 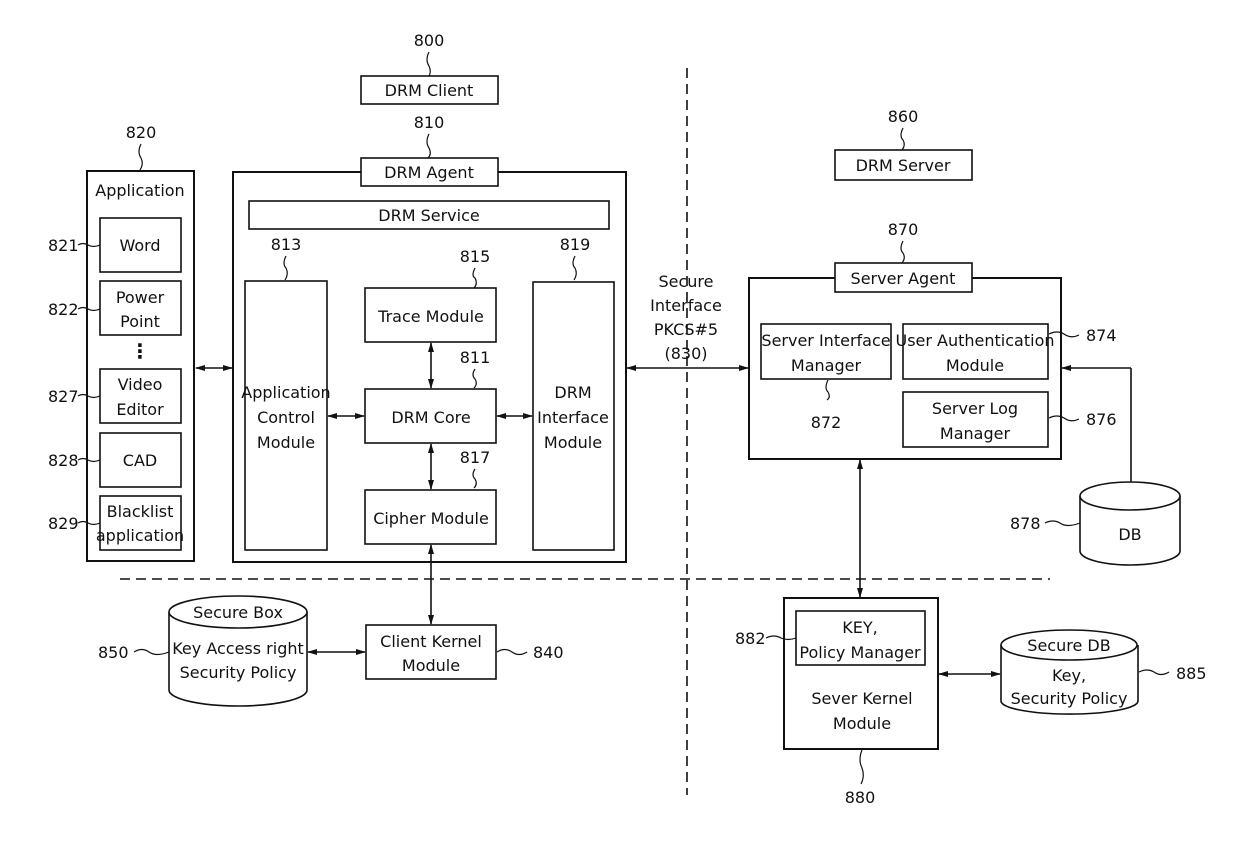 What do you see at coordinates (1103, 672) in the screenshot?
I see `secure-db-cylinder: Secure DB Key, Security Policy 885` at bounding box center [1103, 672].